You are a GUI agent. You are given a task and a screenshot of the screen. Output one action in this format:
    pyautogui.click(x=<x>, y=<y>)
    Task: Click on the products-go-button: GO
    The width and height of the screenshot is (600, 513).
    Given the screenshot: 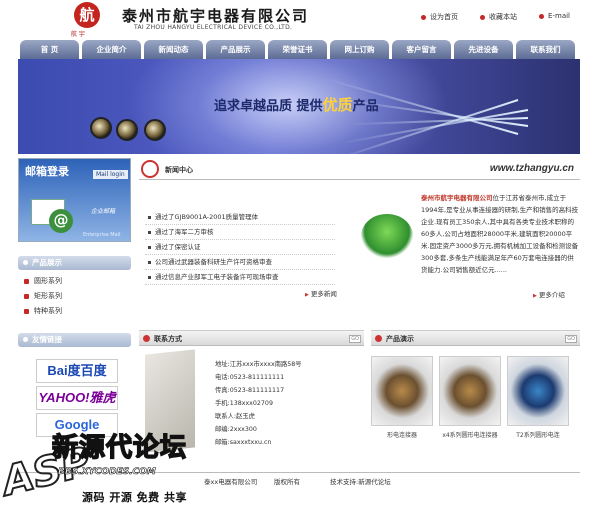 What is the action you would take?
    pyautogui.click(x=571, y=339)
    